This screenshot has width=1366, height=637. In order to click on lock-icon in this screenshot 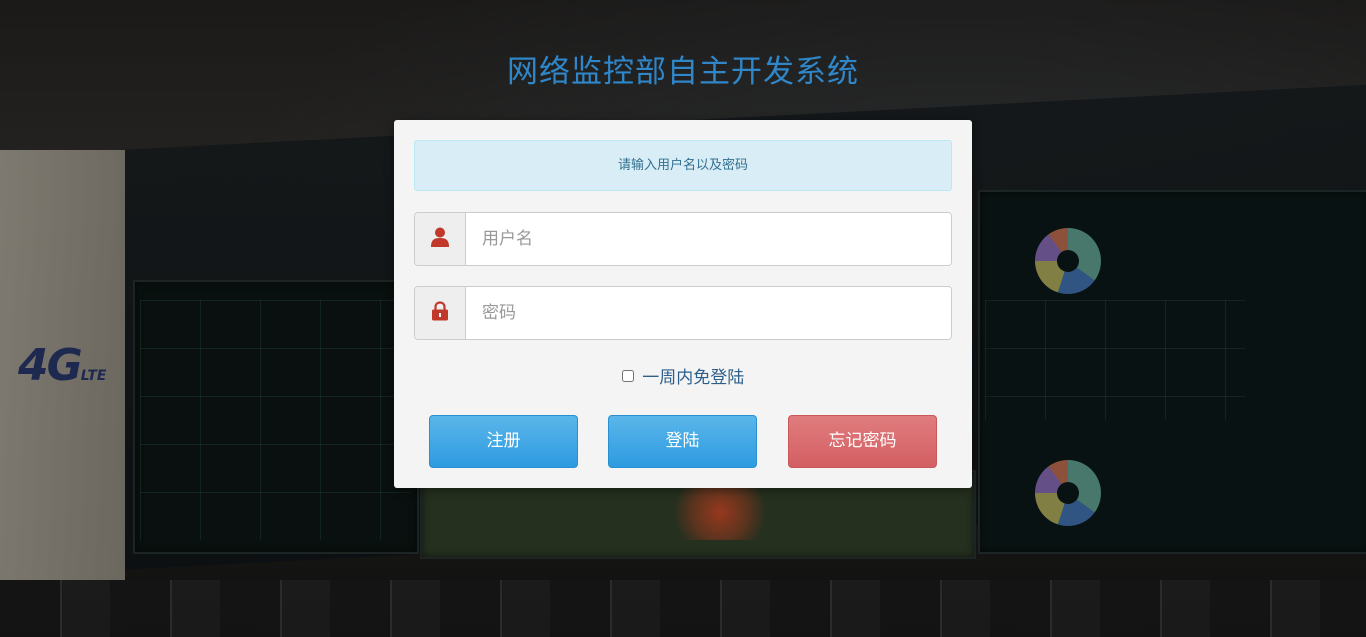, I will do `click(440, 313)`.